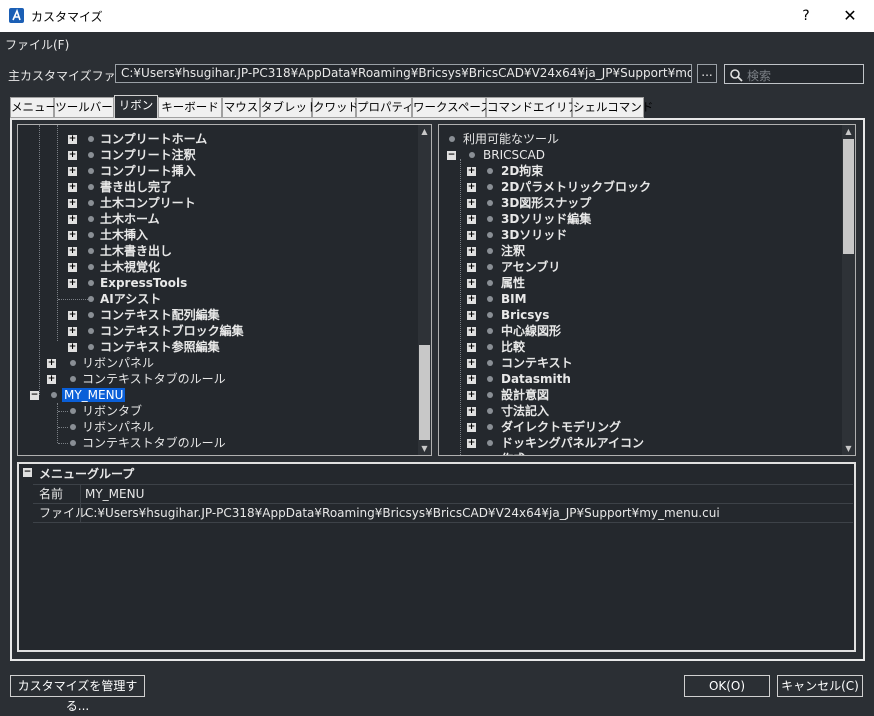  Describe the element at coordinates (850, 16) in the screenshot. I see `close-button: ✕` at that location.